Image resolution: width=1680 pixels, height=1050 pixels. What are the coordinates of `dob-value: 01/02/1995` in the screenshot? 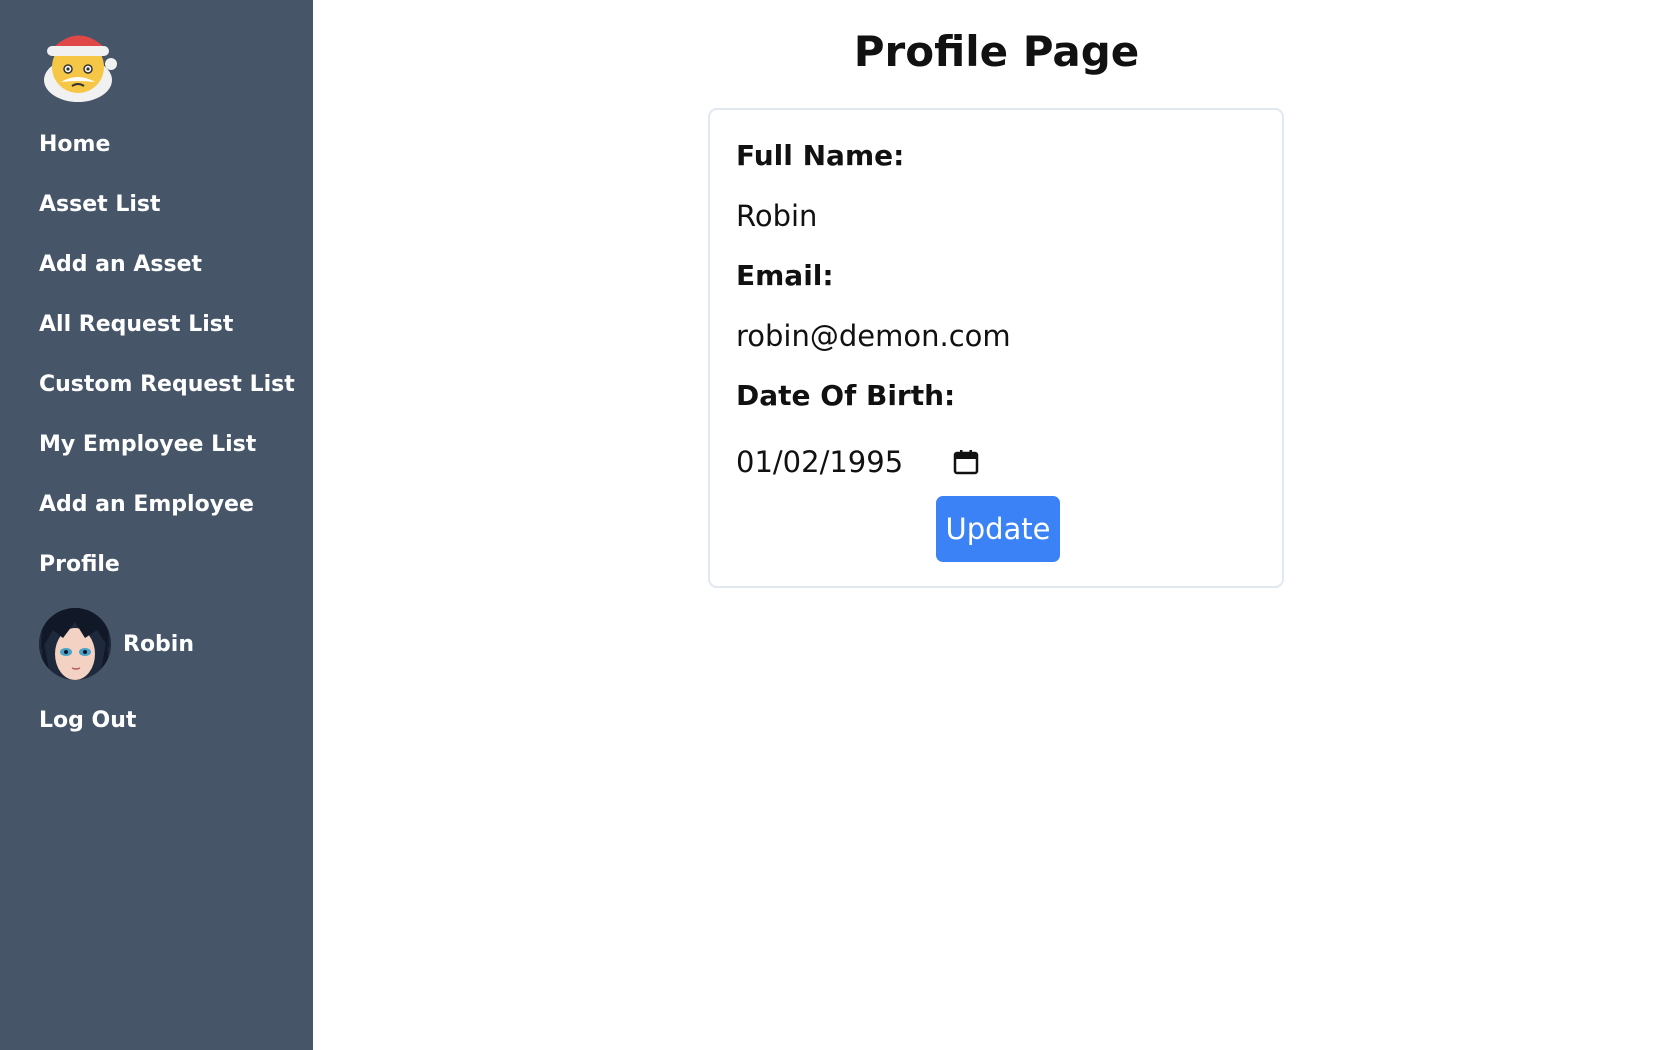 It's located at (820, 462).